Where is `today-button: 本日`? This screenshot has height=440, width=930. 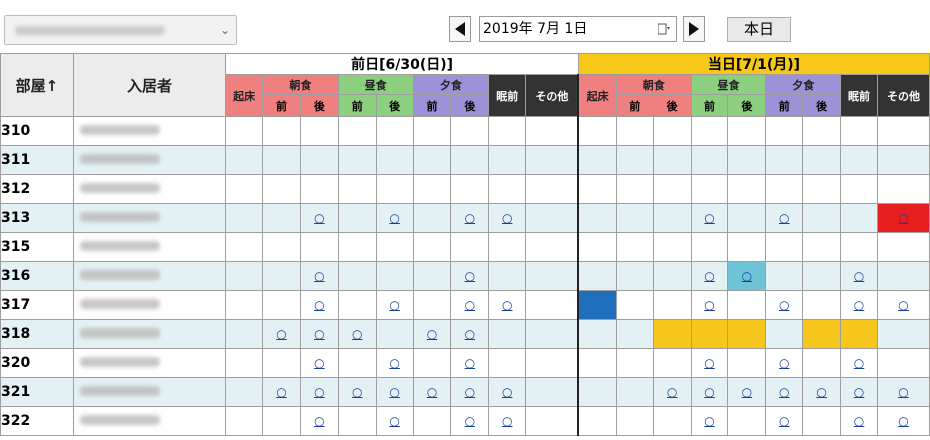 today-button: 本日 is located at coordinates (759, 29).